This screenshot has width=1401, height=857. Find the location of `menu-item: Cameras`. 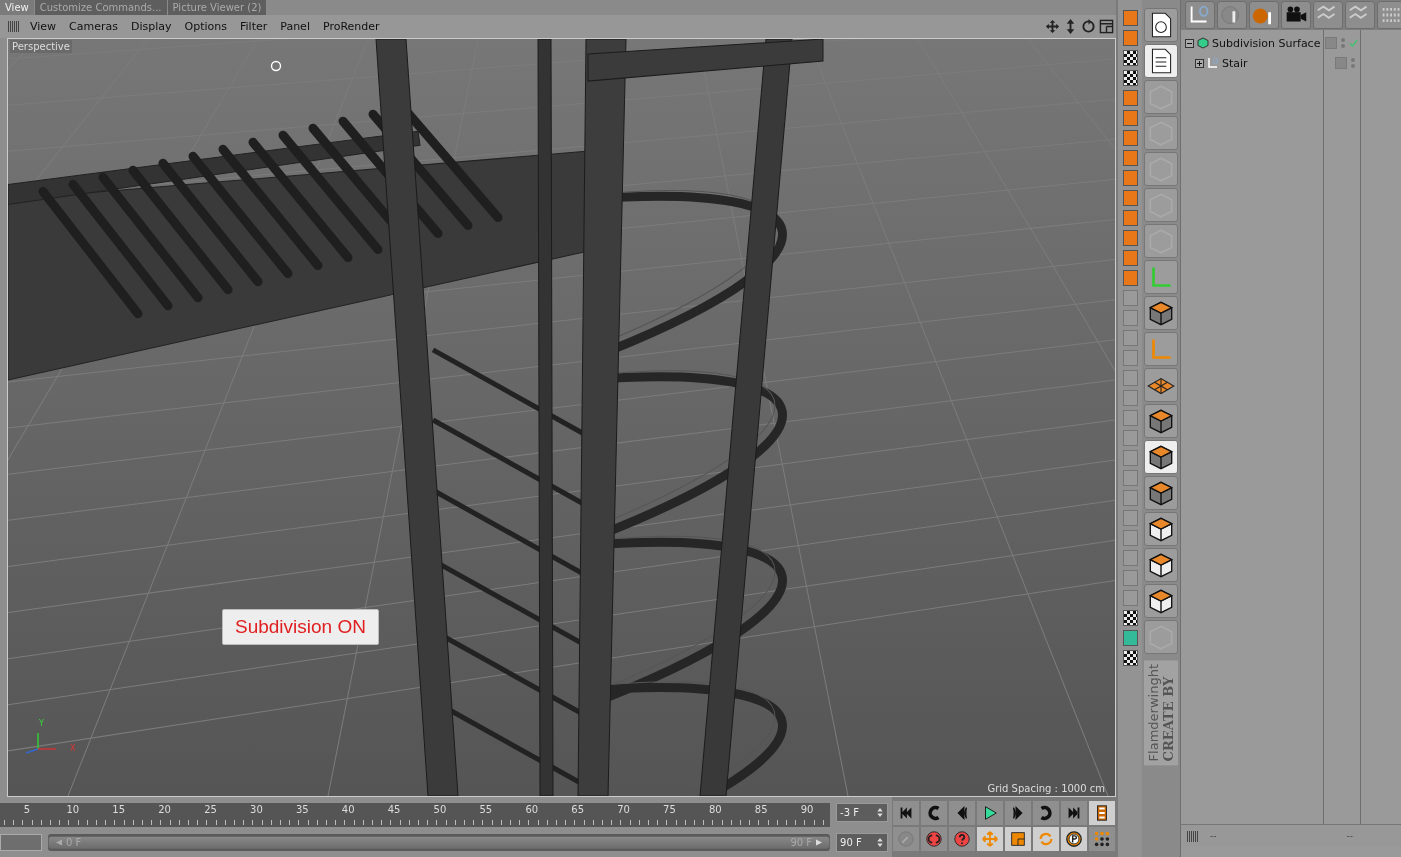

menu-item: Cameras is located at coordinates (93, 26).